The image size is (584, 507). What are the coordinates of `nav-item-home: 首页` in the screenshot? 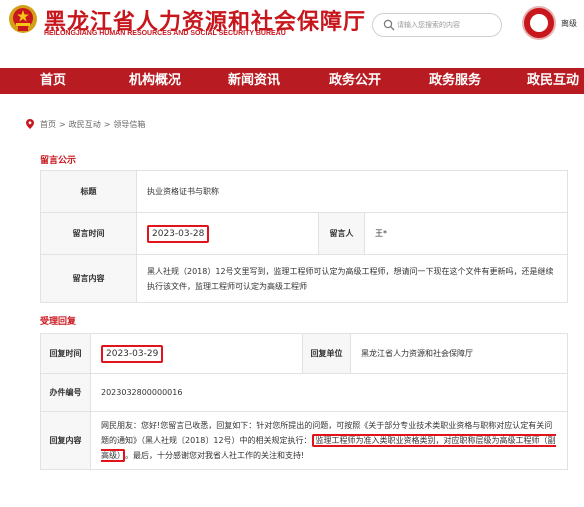 It's located at (53, 81).